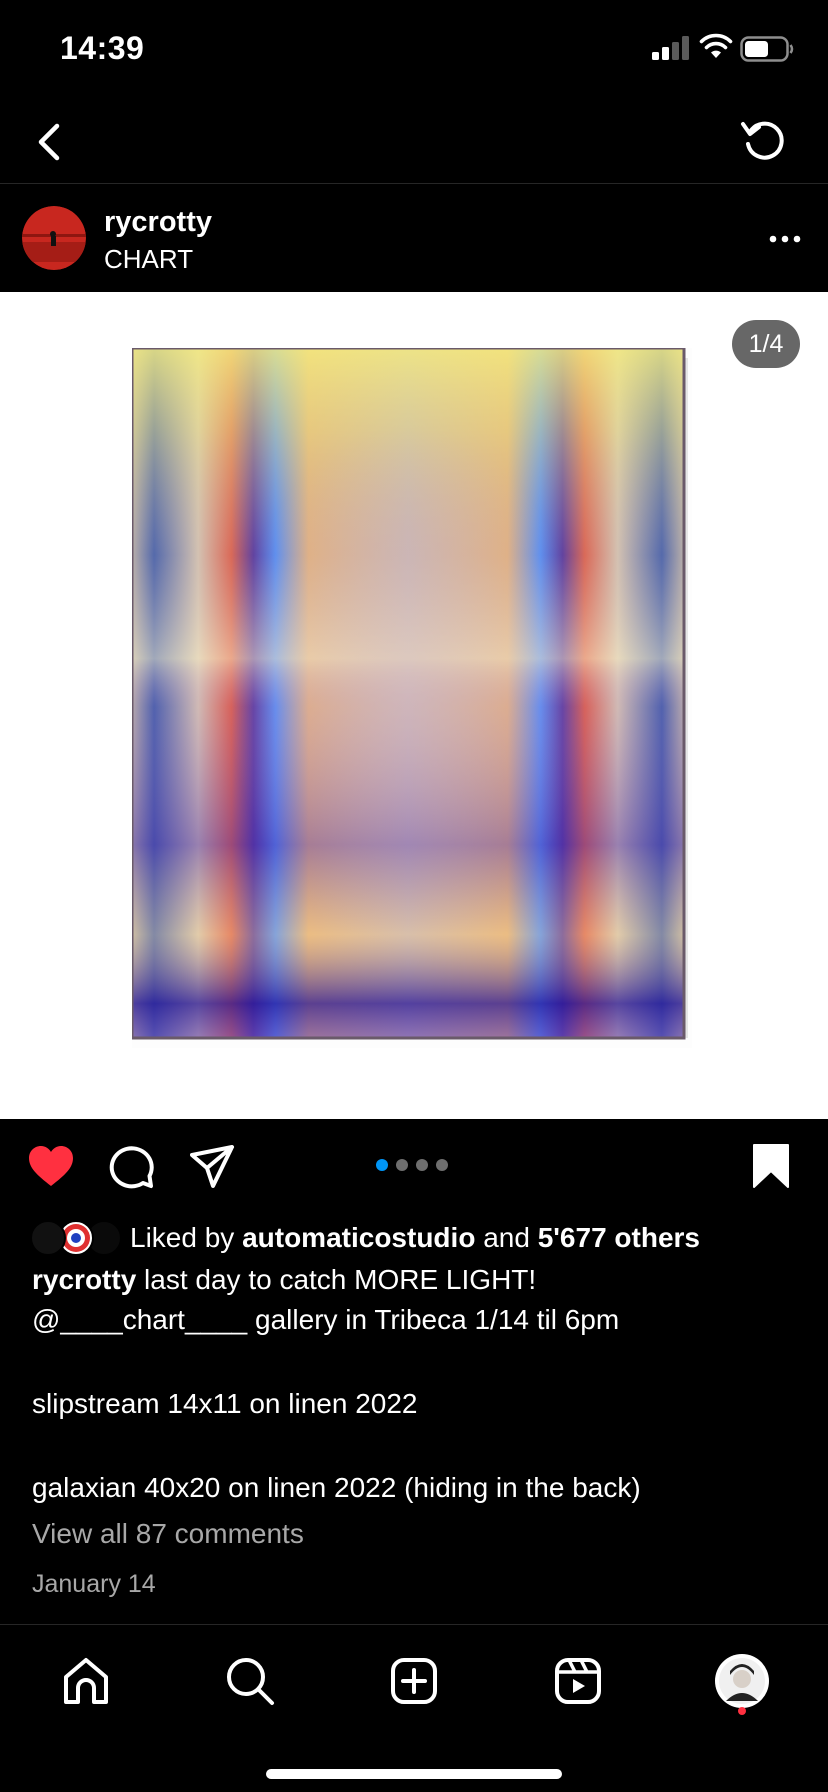 The height and width of the screenshot is (1792, 828). I want to click on comment-icon, so click(132, 1166).